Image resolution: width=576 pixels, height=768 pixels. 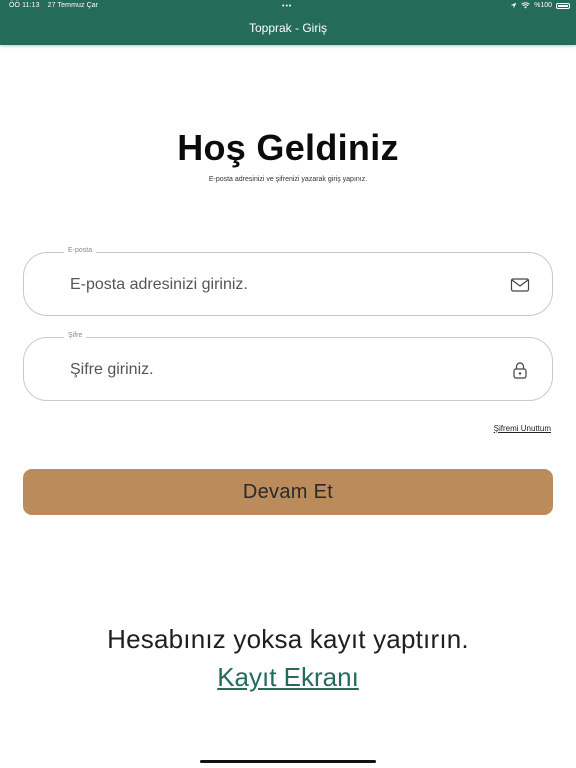 What do you see at coordinates (24, 5) in the screenshot?
I see `status-time: ÖÖ 11:13` at bounding box center [24, 5].